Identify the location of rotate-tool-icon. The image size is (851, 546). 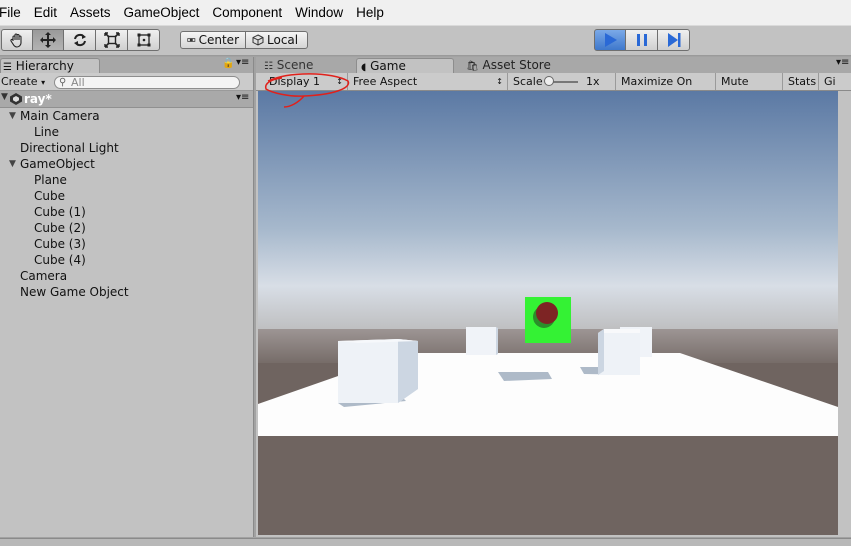
(79, 40).